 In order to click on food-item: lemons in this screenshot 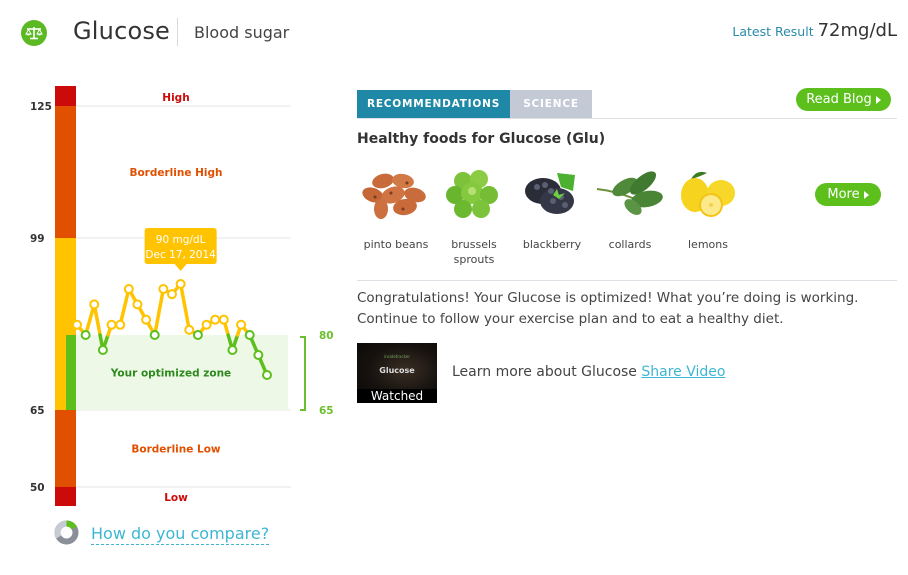, I will do `click(708, 216)`.